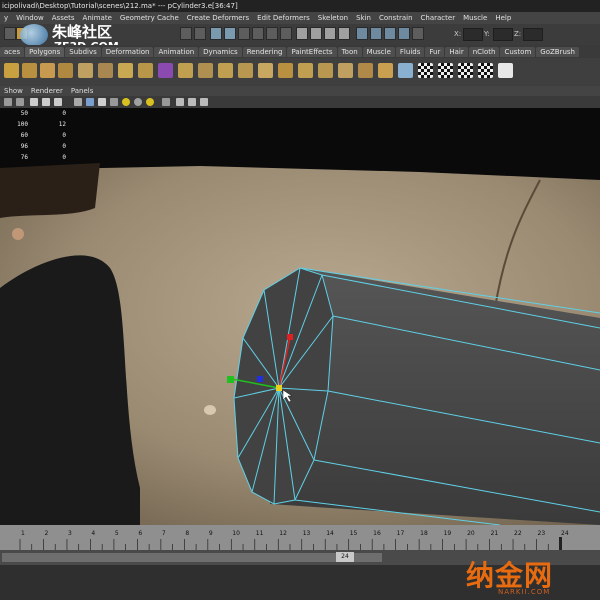  I want to click on shelf-tab-faces: aces, so click(12, 51).